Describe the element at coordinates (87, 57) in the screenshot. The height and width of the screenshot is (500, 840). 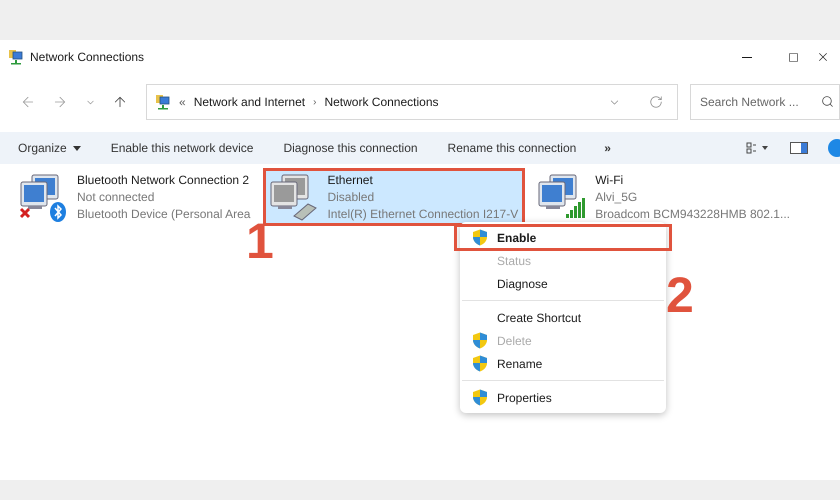
I see `window-title: Network Connections` at that location.